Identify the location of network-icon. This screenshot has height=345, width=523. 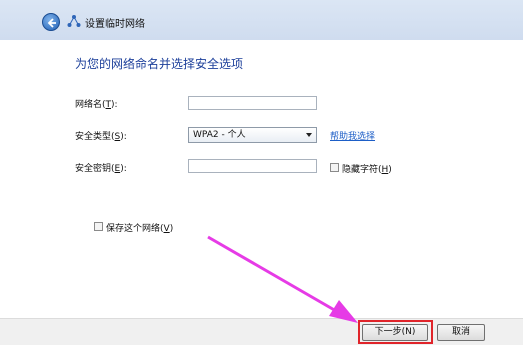
(74, 21).